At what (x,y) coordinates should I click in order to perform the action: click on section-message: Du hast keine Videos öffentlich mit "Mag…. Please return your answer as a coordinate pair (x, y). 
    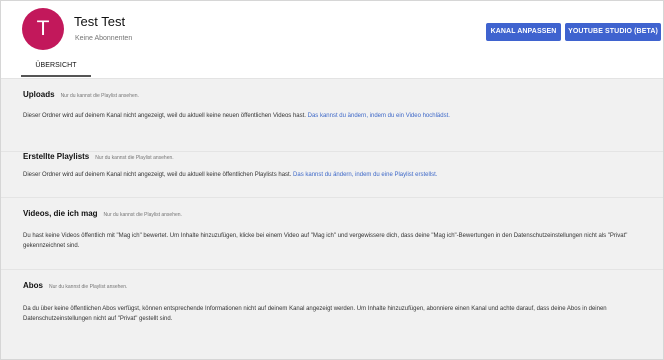
    Looking at the image, I should click on (325, 241).